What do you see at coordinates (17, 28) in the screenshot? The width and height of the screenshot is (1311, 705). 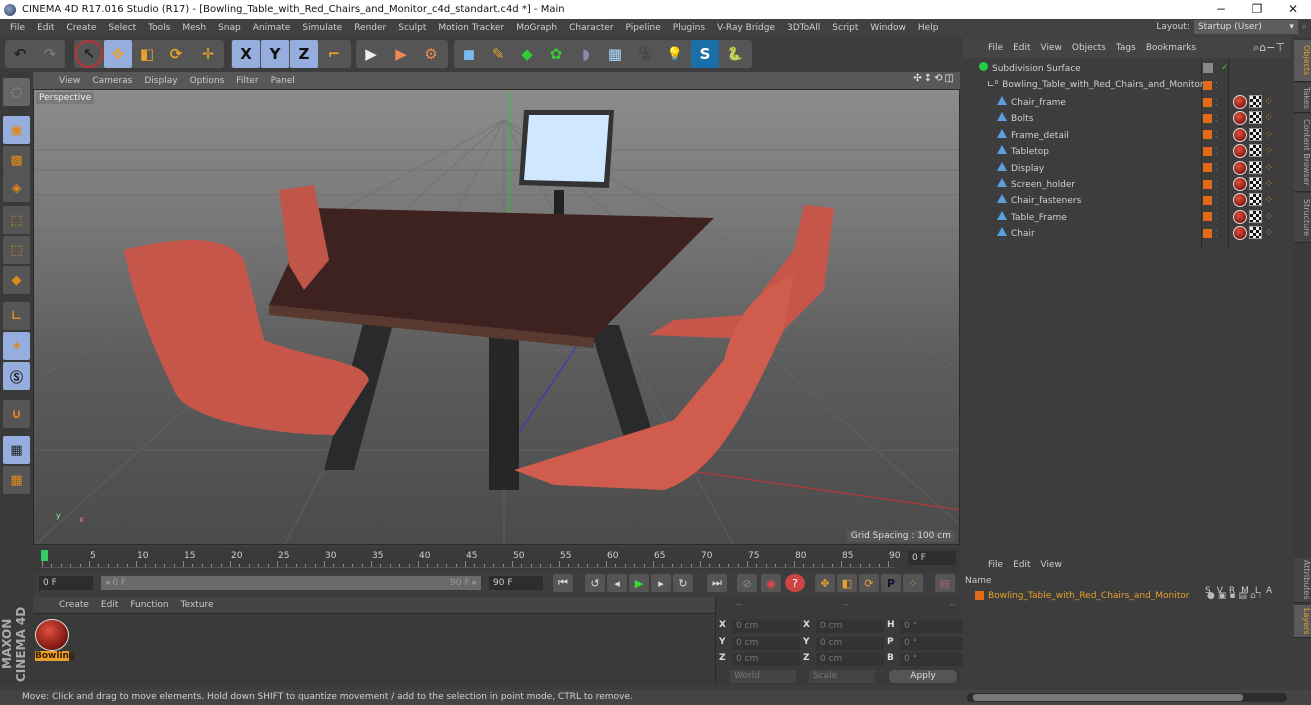 I see `menu-file: File` at bounding box center [17, 28].